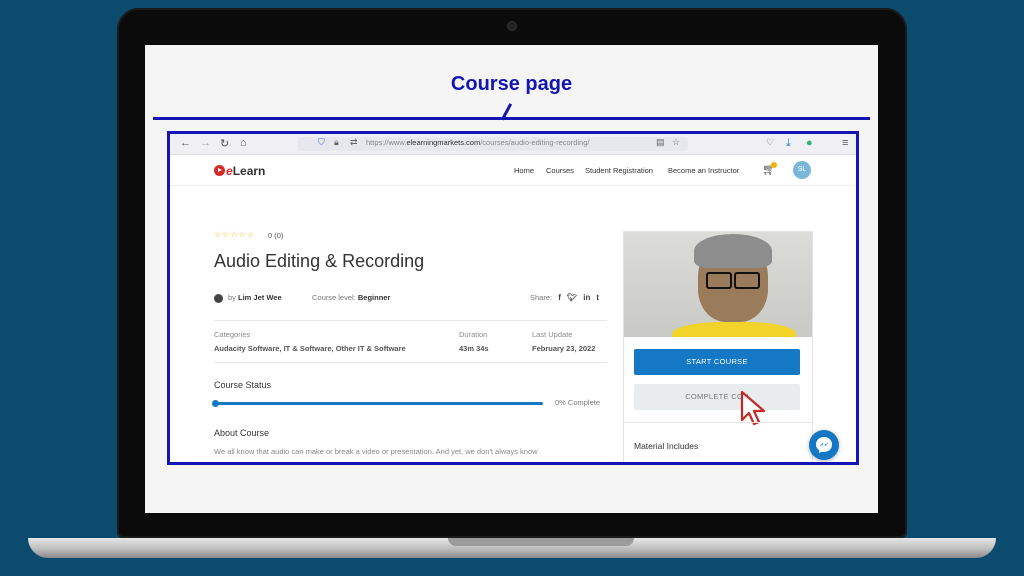  What do you see at coordinates (718, 284) in the screenshot?
I see `course-preview-video` at bounding box center [718, 284].